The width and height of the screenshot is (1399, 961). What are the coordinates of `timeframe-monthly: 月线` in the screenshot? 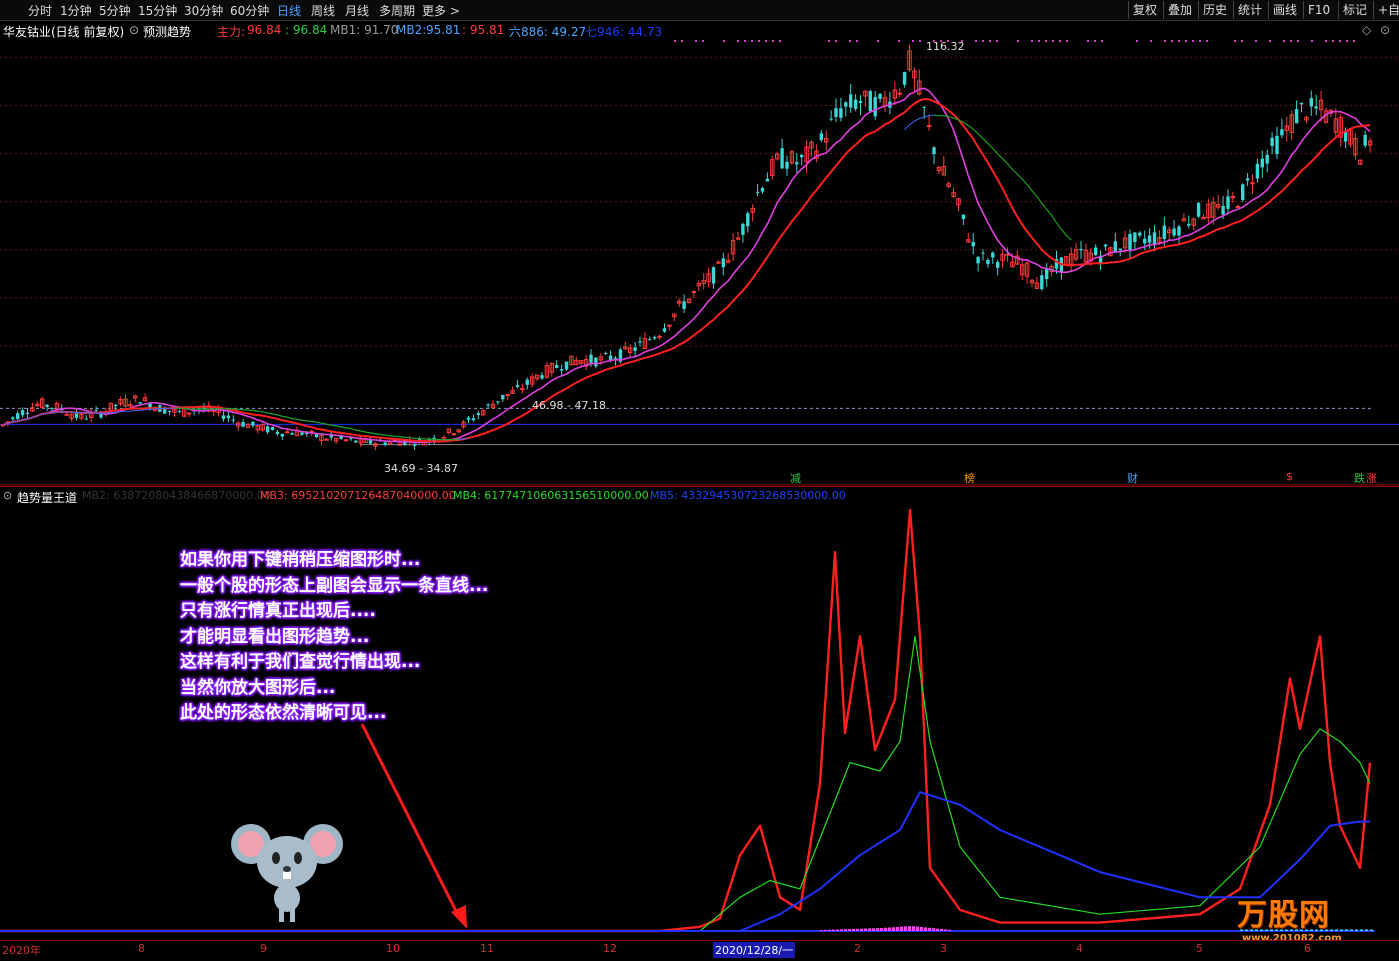 It's located at (357, 10).